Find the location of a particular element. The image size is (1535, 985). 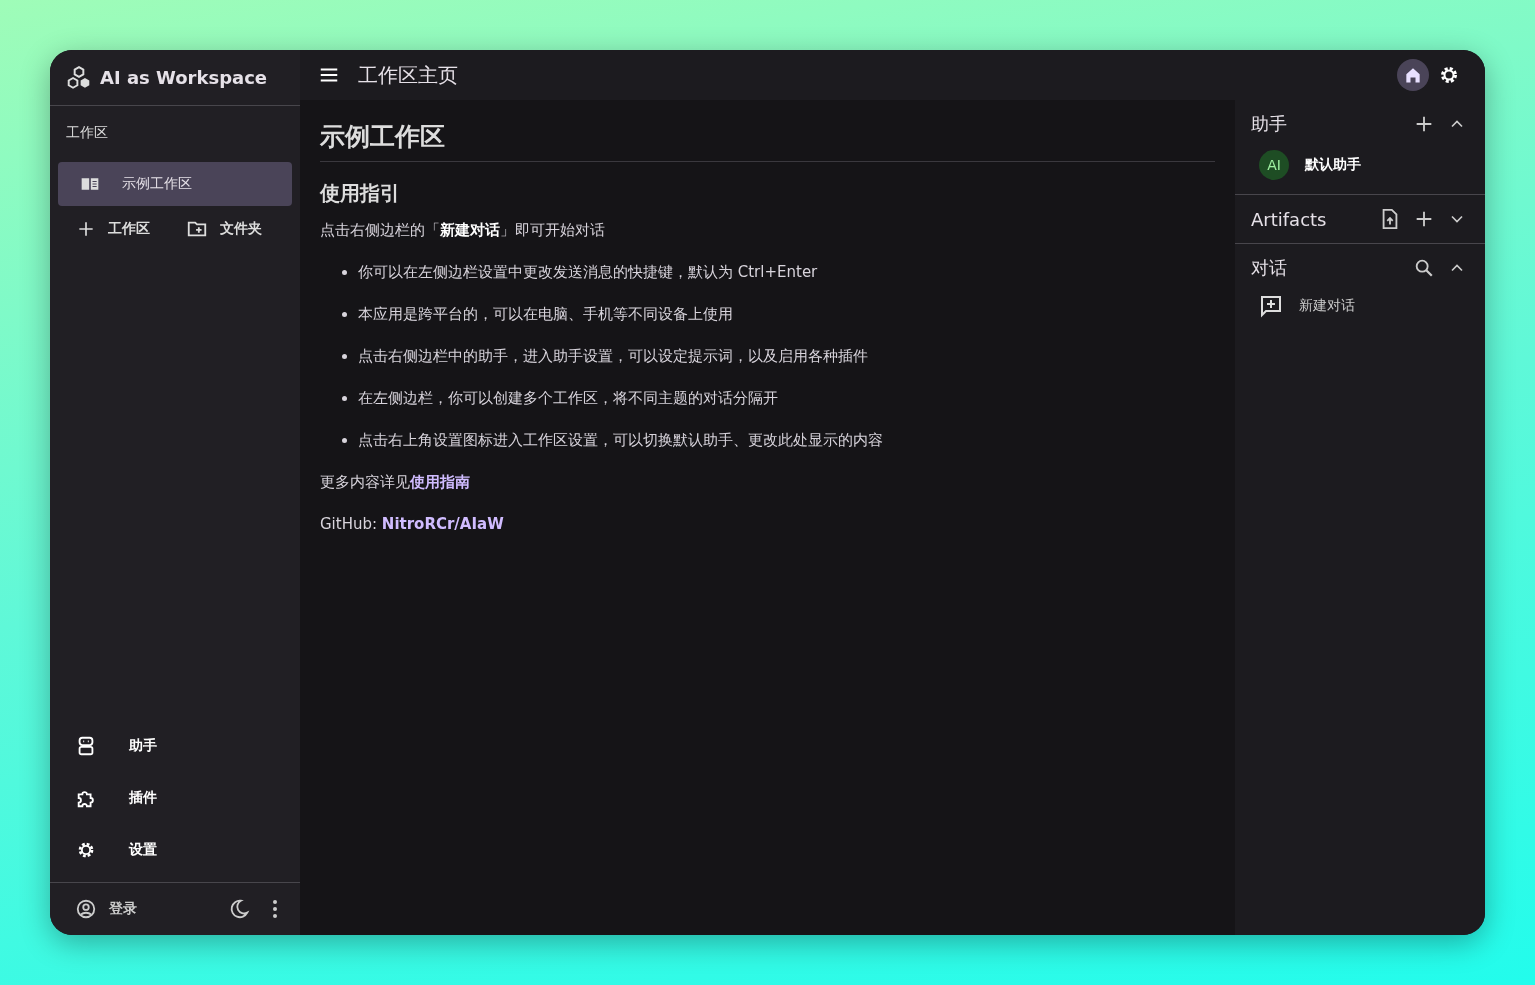

more-icon is located at coordinates (275, 909).